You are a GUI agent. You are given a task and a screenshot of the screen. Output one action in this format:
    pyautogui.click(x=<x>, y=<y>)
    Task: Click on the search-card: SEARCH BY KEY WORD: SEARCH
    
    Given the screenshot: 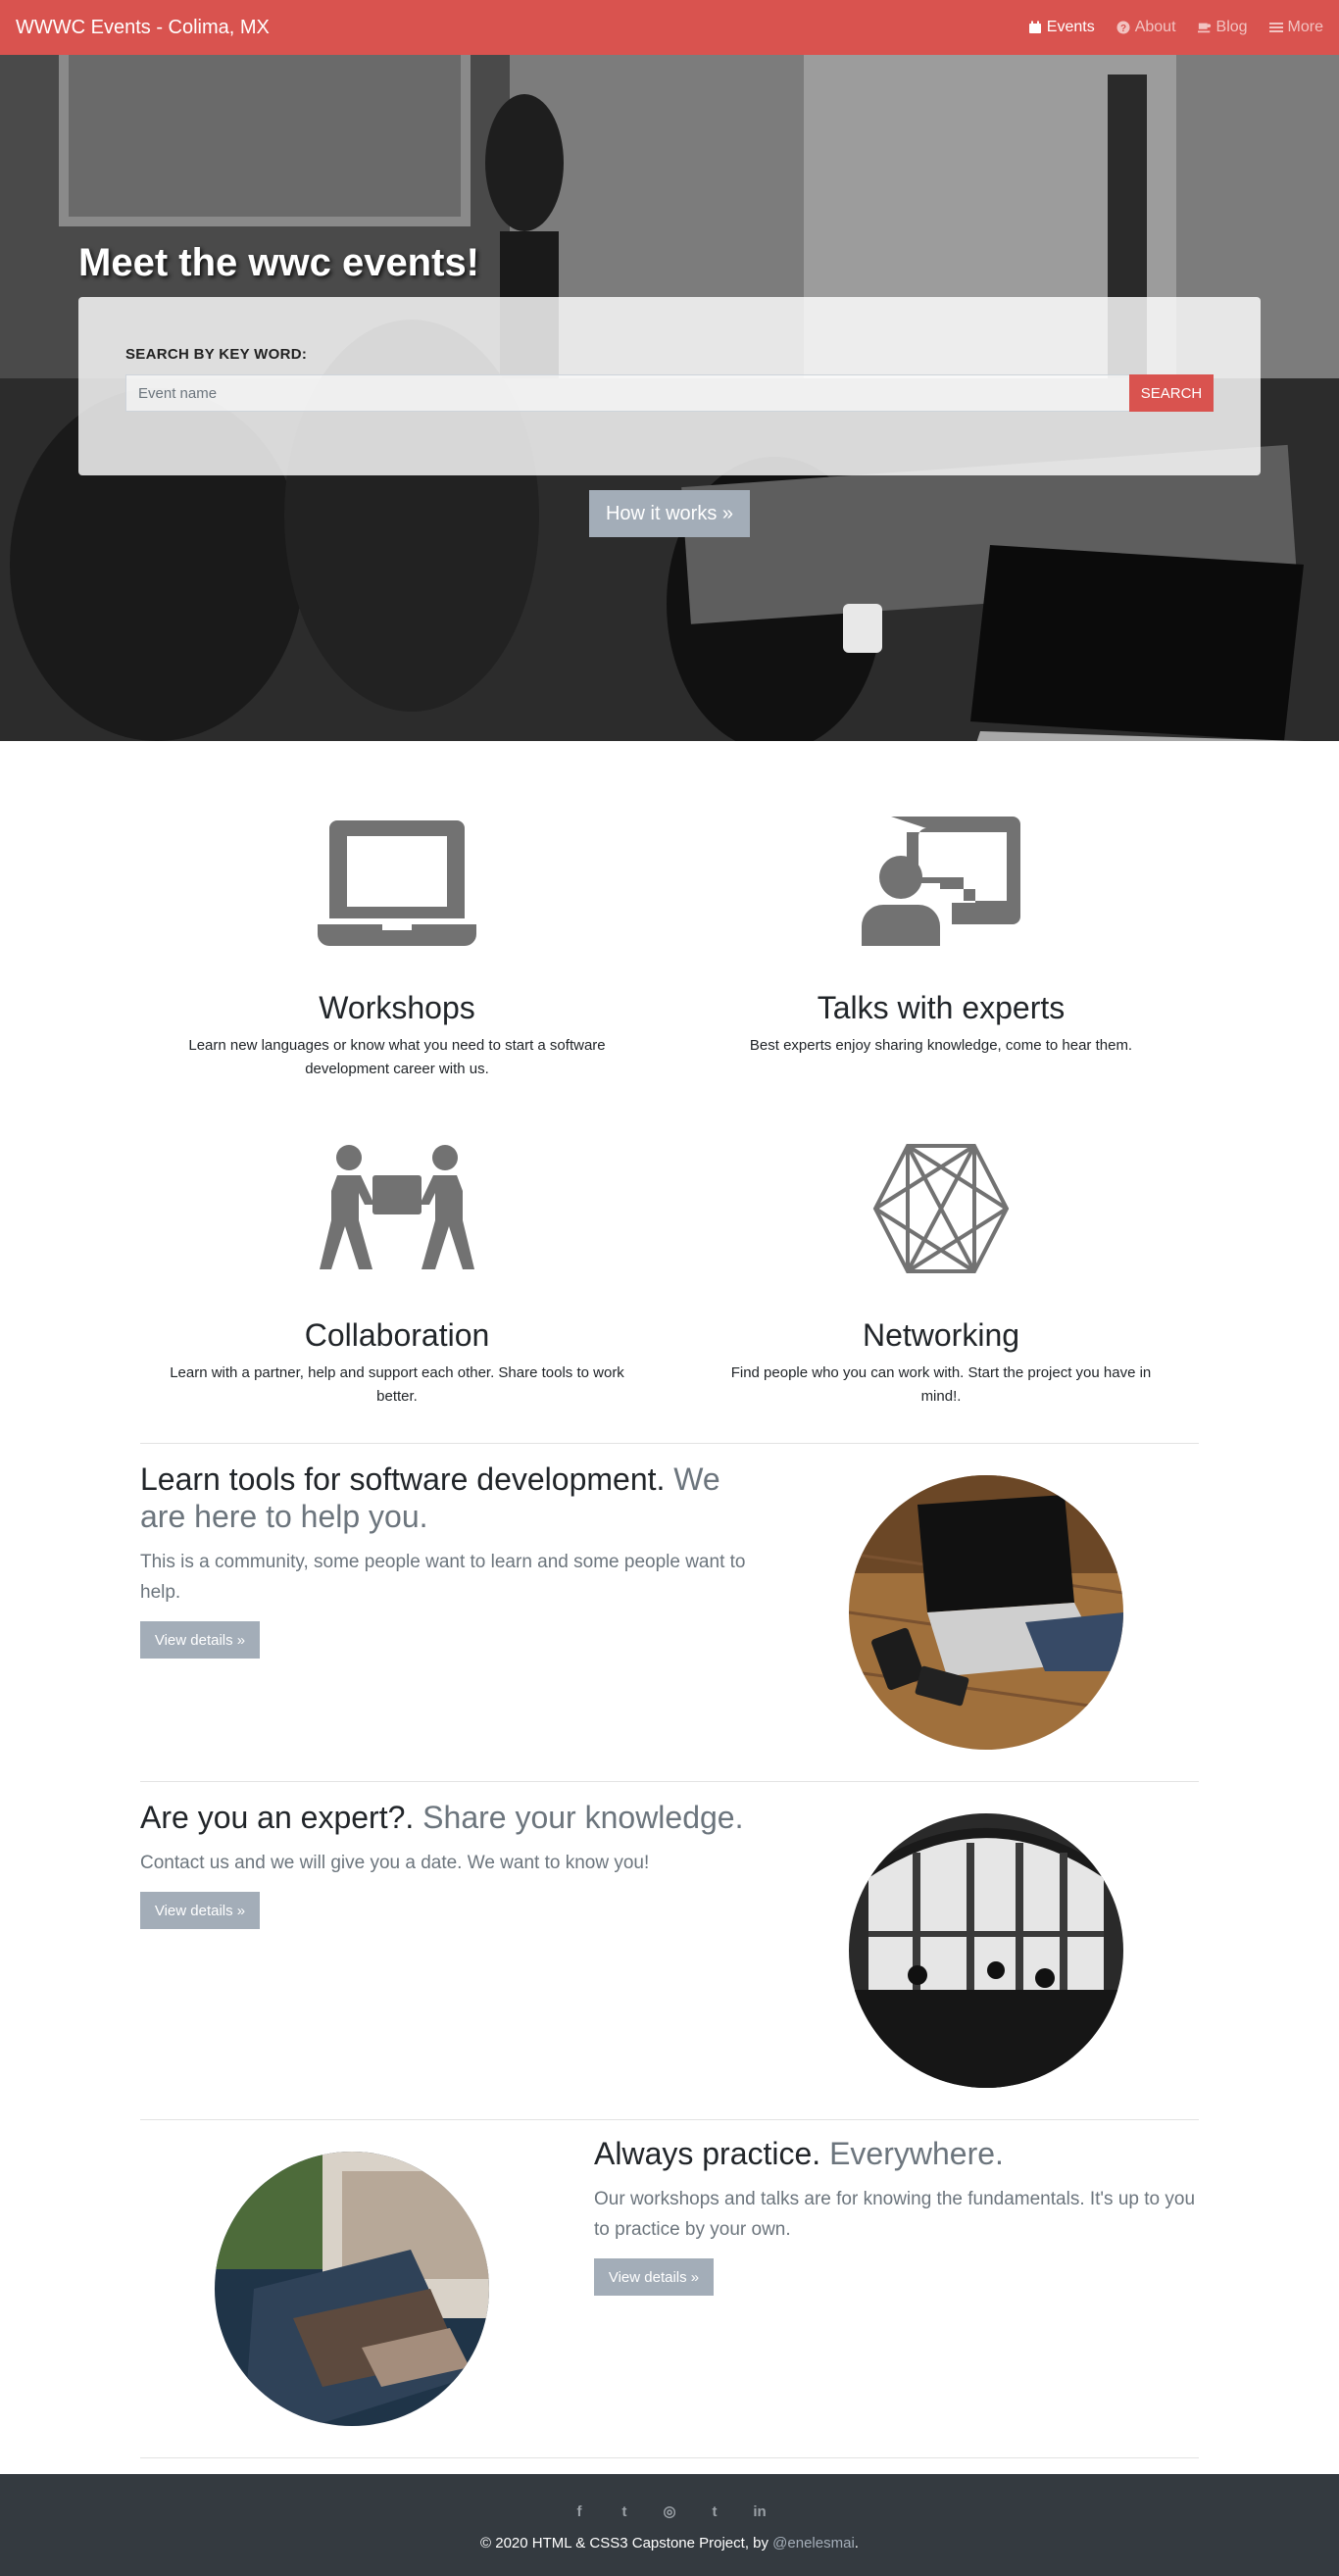 What is the action you would take?
    pyautogui.click(x=669, y=386)
    